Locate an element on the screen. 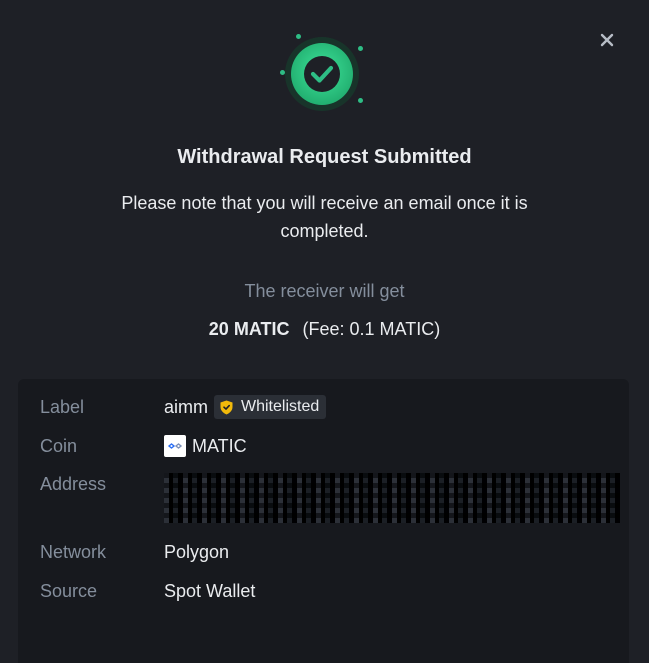  network-value: Polygon is located at coordinates (197, 552).